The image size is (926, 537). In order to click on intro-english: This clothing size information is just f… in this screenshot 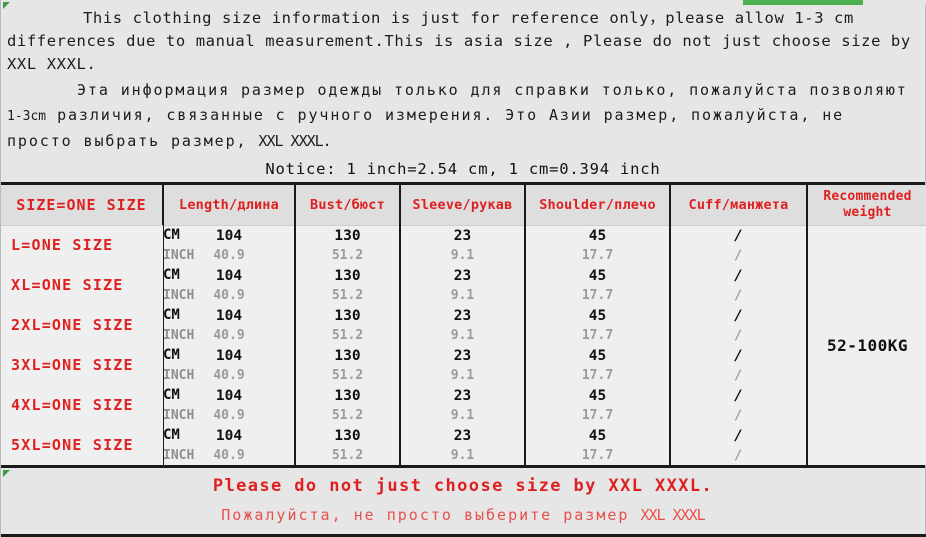, I will do `click(459, 41)`.